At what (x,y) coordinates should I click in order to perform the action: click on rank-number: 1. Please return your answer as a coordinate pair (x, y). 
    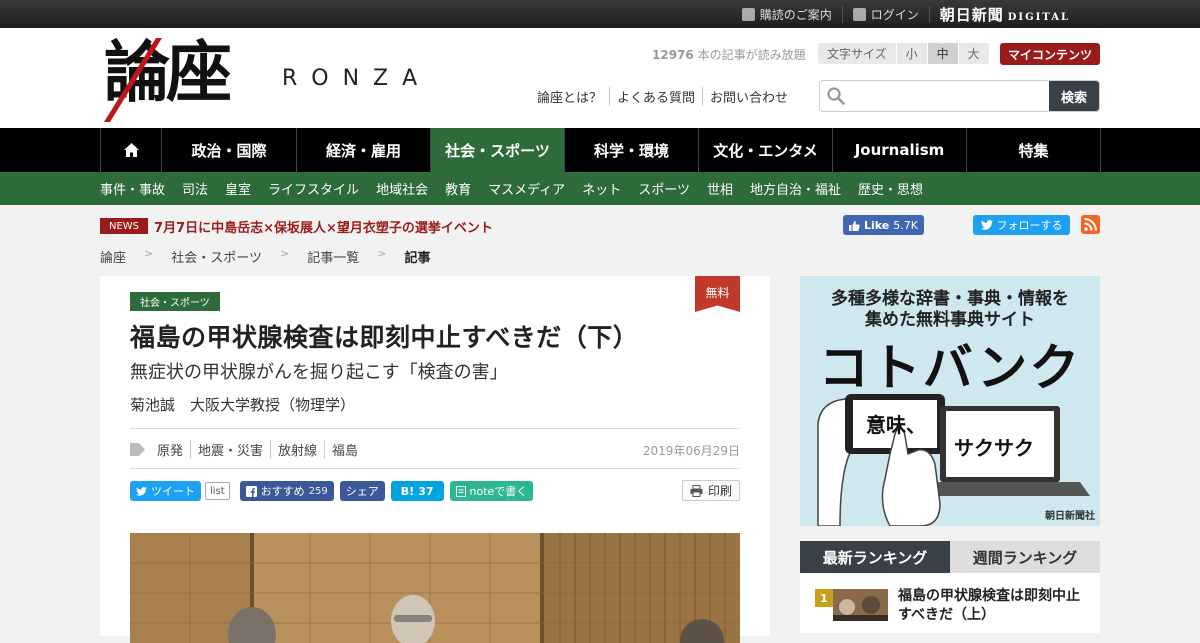
    Looking at the image, I should click on (824, 598).